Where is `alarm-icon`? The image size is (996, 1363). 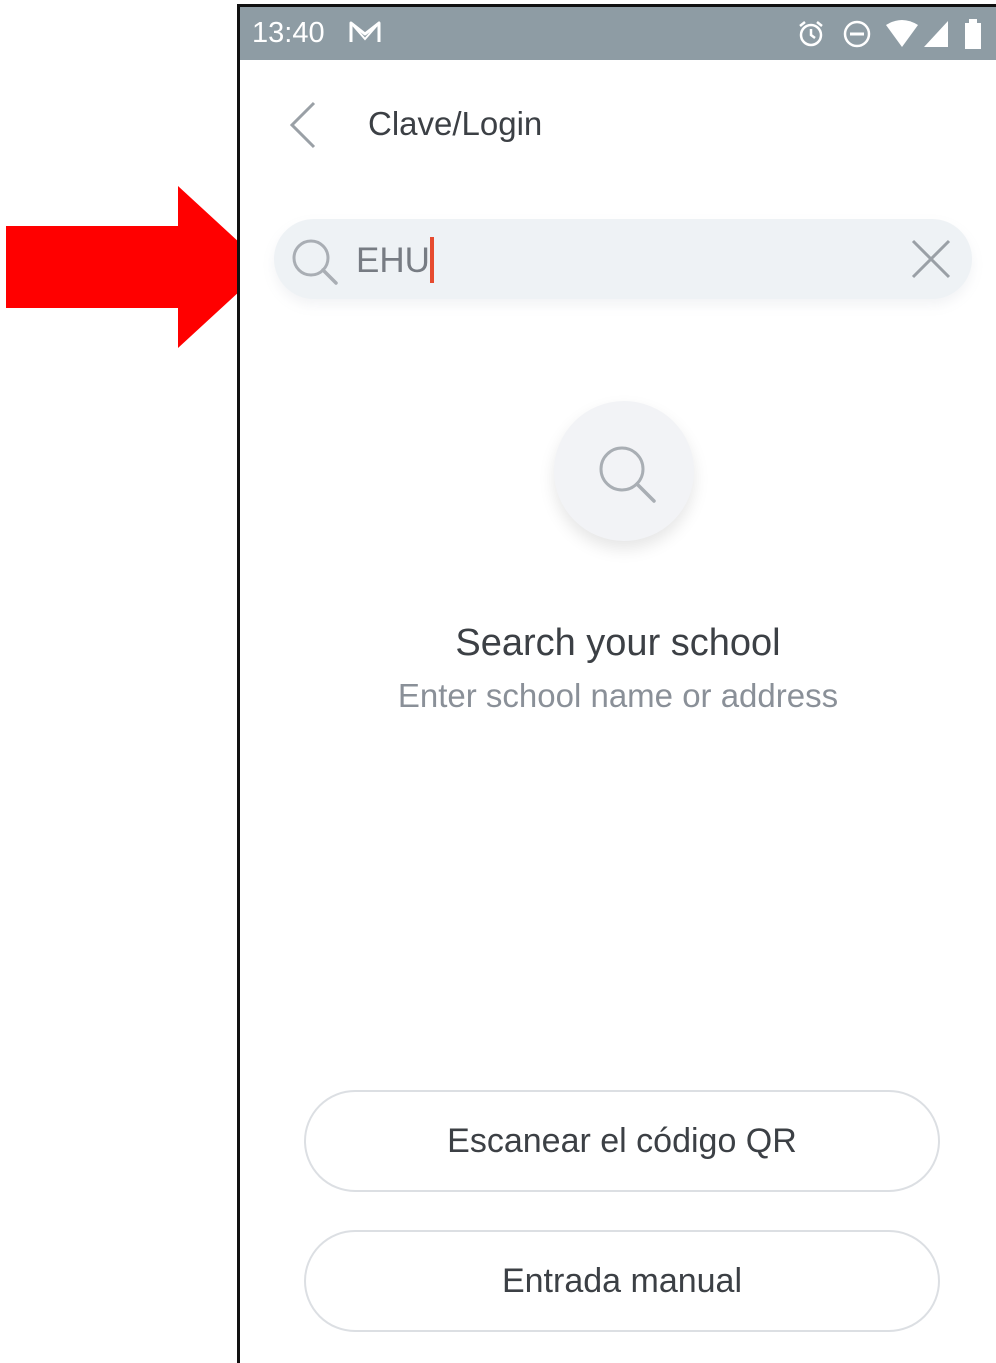 alarm-icon is located at coordinates (811, 34).